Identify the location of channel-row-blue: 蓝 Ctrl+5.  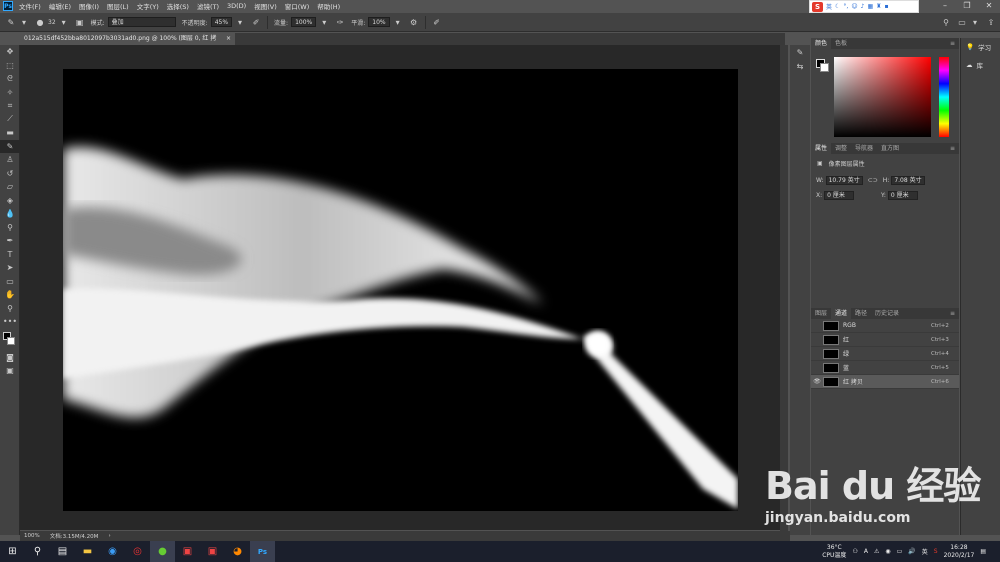
(885, 368).